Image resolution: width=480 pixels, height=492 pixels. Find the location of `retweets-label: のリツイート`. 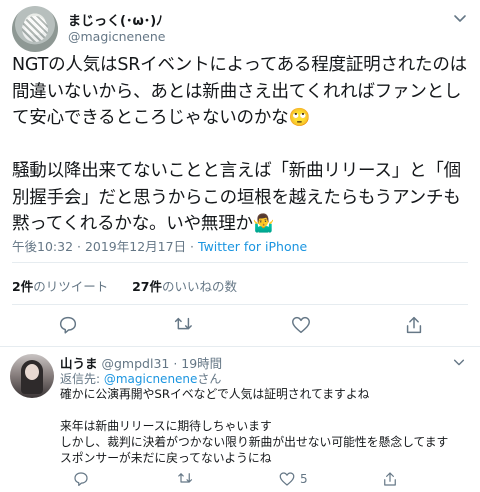

retweets-label: のリツイート is located at coordinates (71, 286).